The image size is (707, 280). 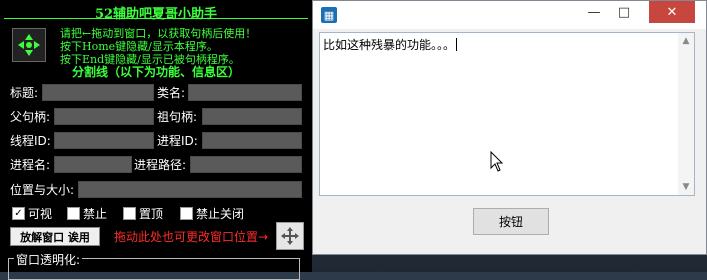 What do you see at coordinates (160, 165) in the screenshot?
I see `process-path-label: 进程路径:` at bounding box center [160, 165].